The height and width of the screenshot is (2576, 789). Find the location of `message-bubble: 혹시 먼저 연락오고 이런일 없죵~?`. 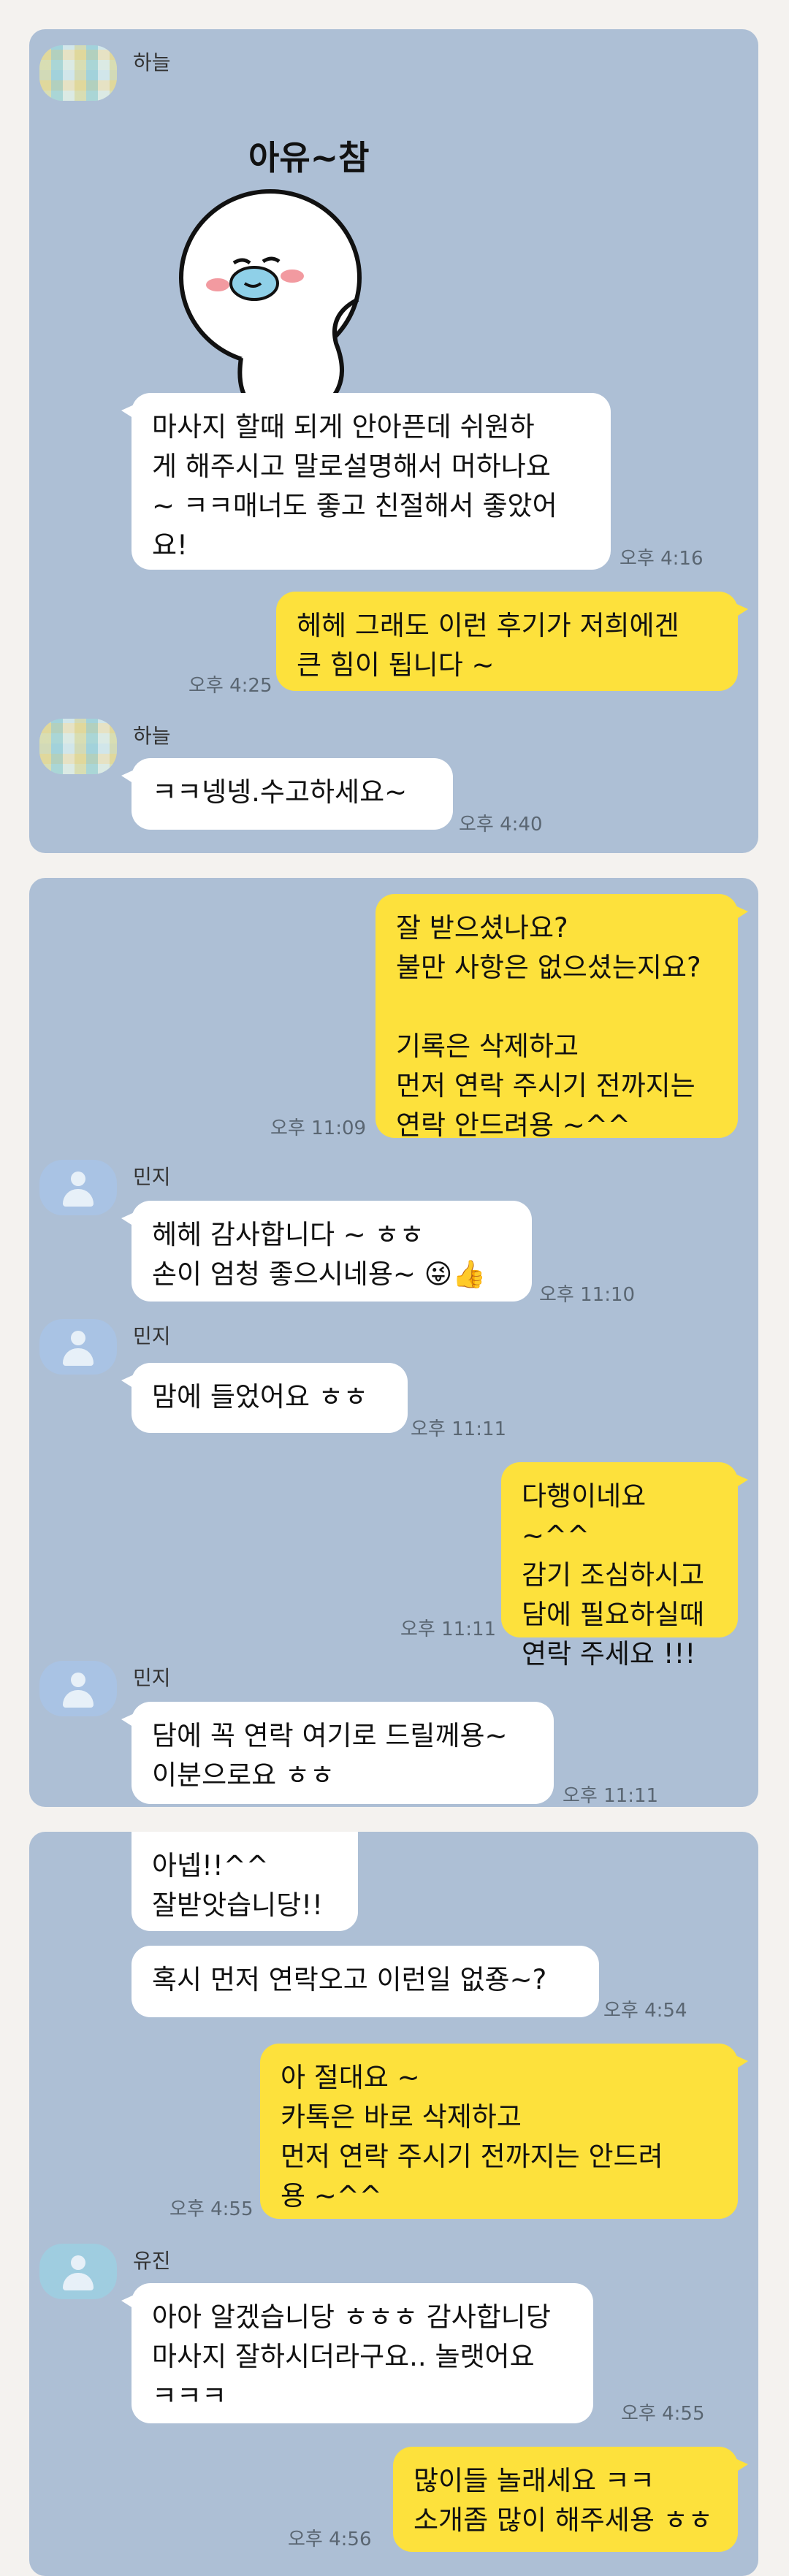

message-bubble: 혹시 먼저 연락오고 이런일 없죵~? is located at coordinates (365, 1981).